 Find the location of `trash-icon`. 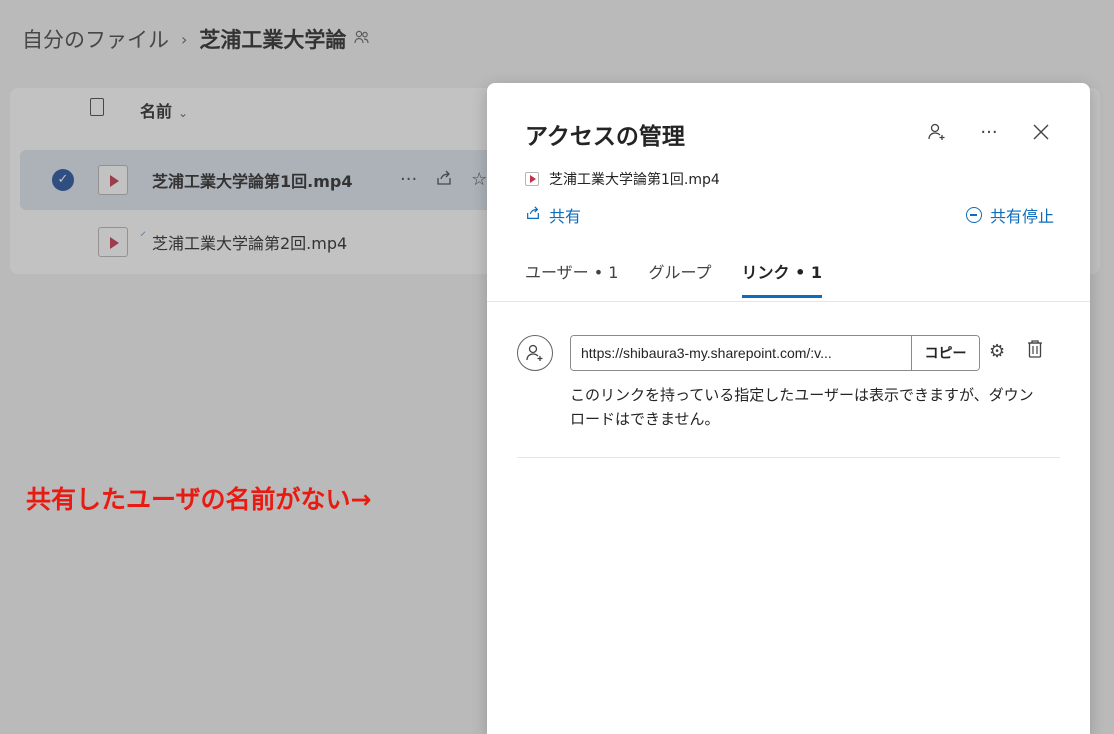

trash-icon is located at coordinates (1035, 350).